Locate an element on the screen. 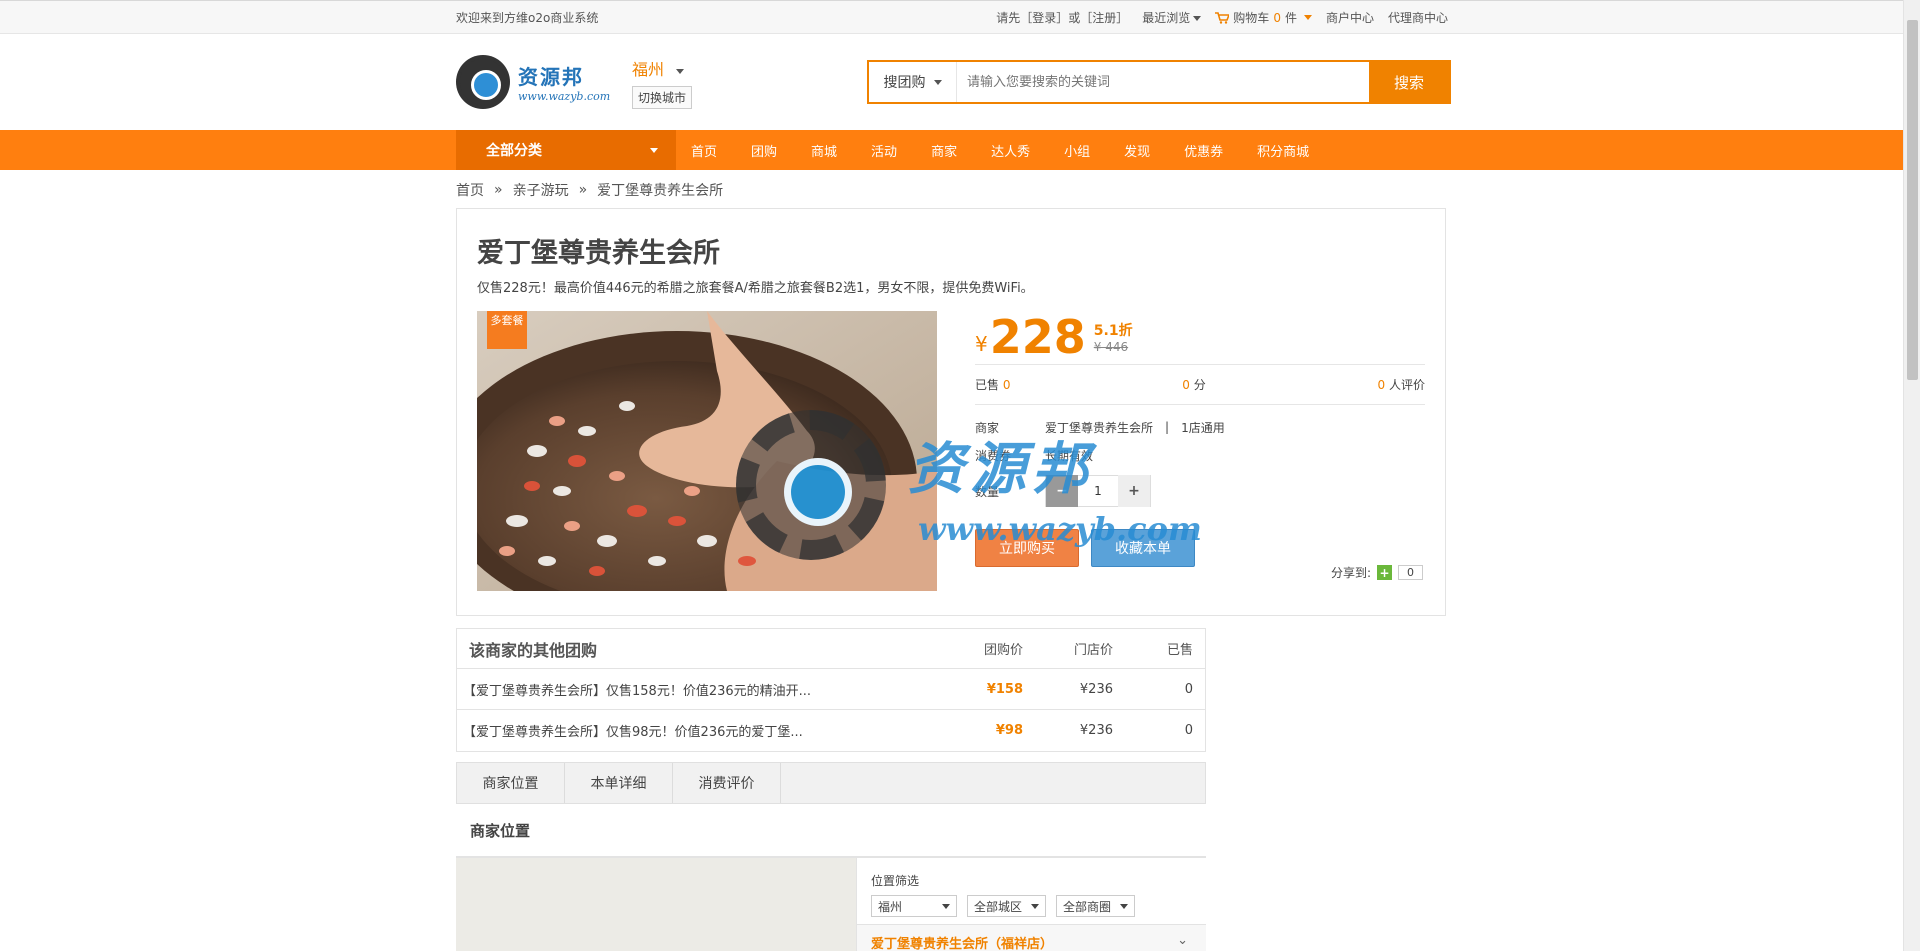  tab-reviews: 消费评价 is located at coordinates (727, 783).